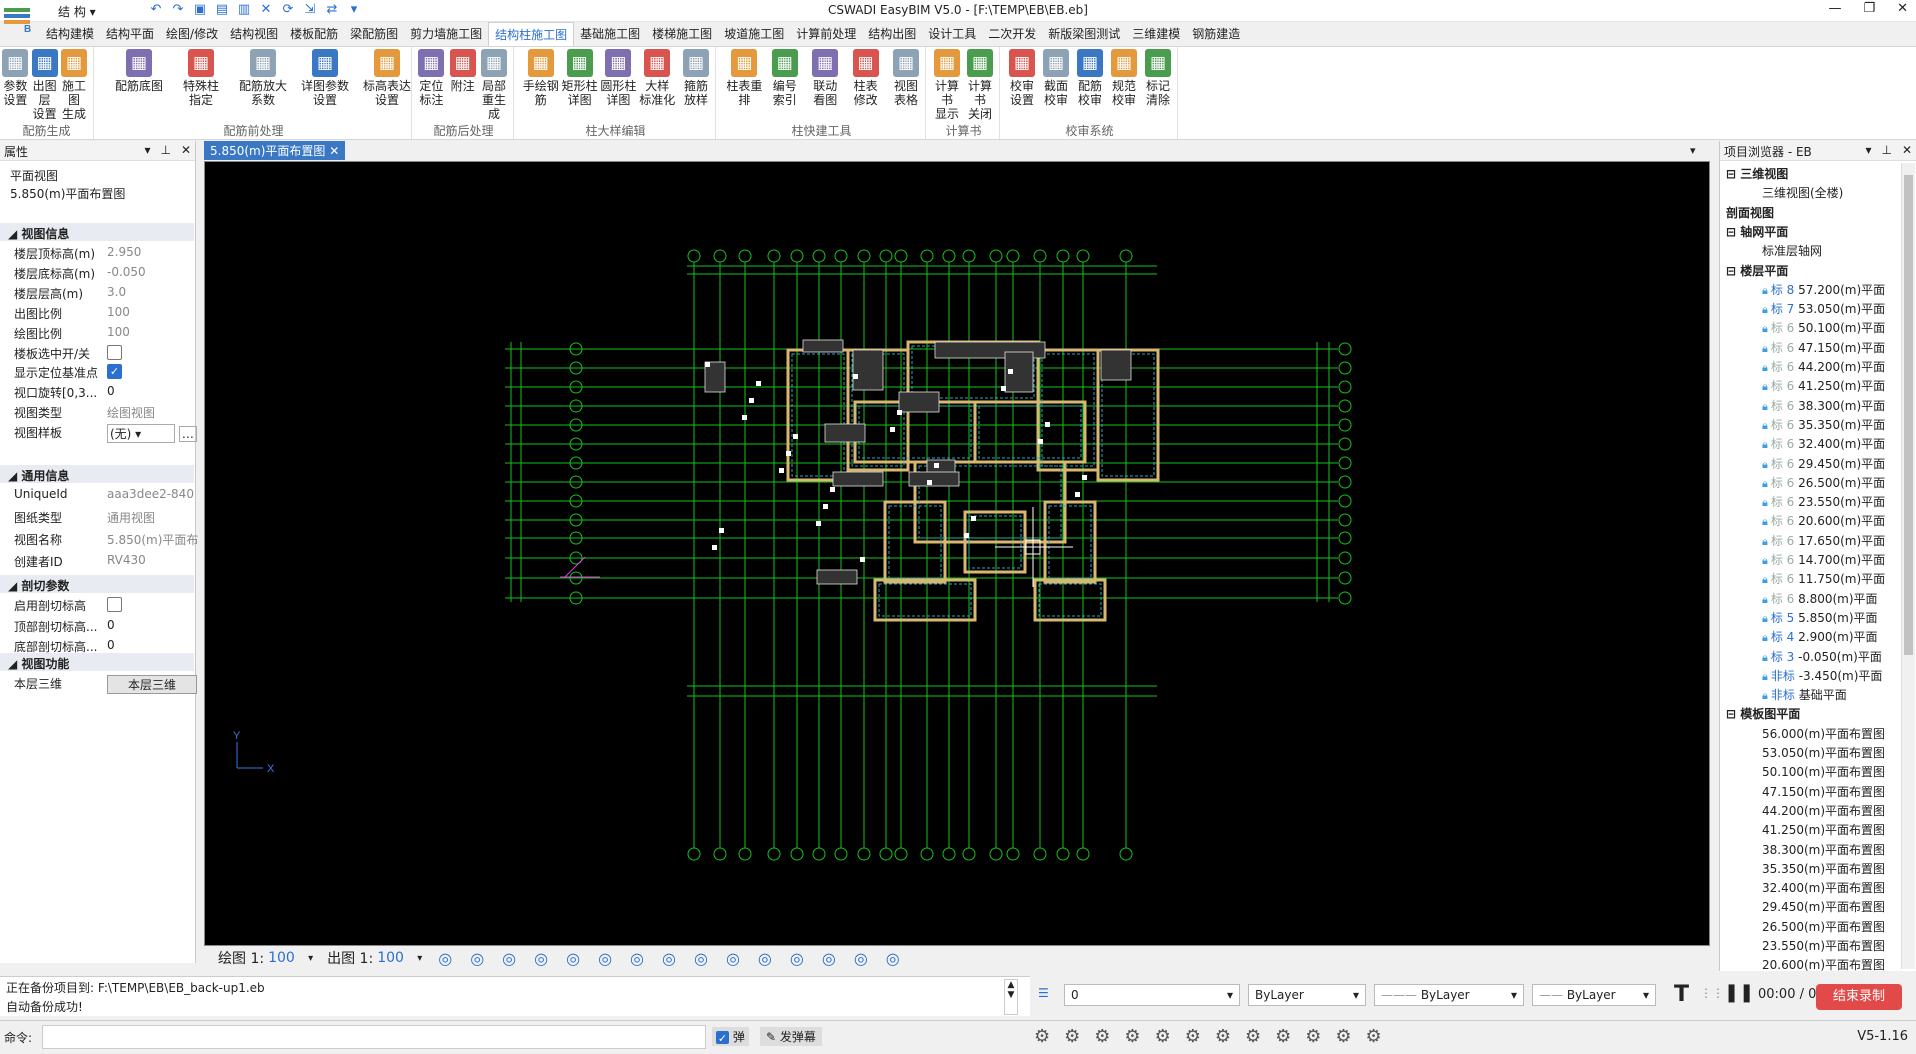  Describe the element at coordinates (1253, 1036) in the screenshot. I see `chart-icon: ⚙` at that location.